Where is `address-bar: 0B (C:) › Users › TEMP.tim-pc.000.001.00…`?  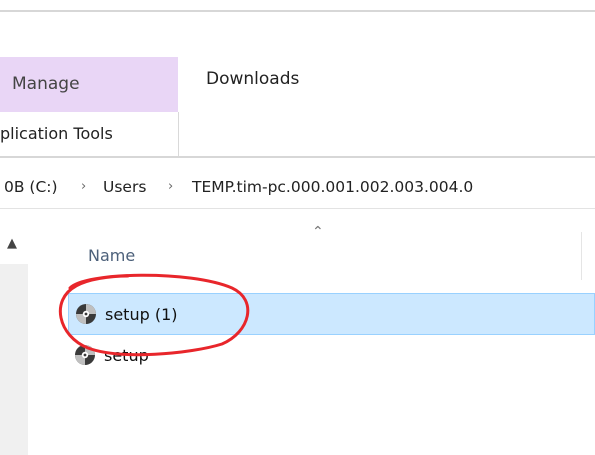 address-bar: 0B (C:) › Users › TEMP.tim-pc.000.001.00… is located at coordinates (297, 185).